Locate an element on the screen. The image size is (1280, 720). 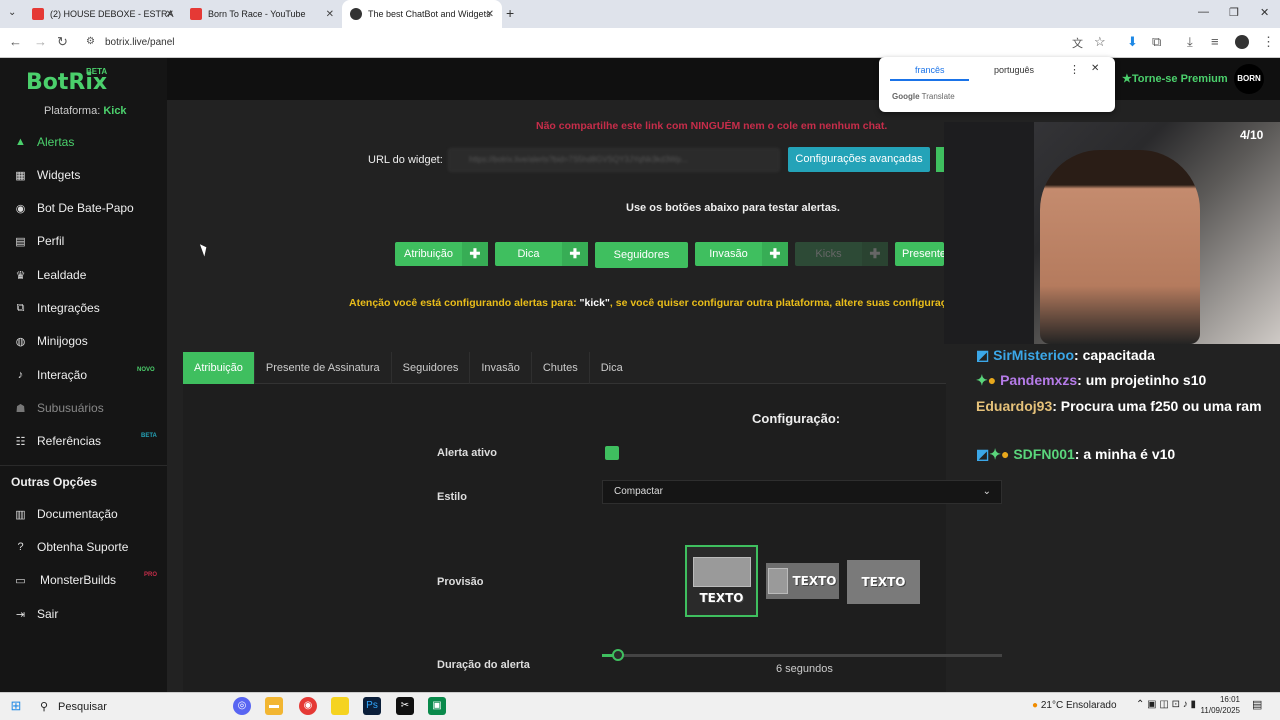
tab-search-icon: ⌄ is located at coordinates (12, 12).